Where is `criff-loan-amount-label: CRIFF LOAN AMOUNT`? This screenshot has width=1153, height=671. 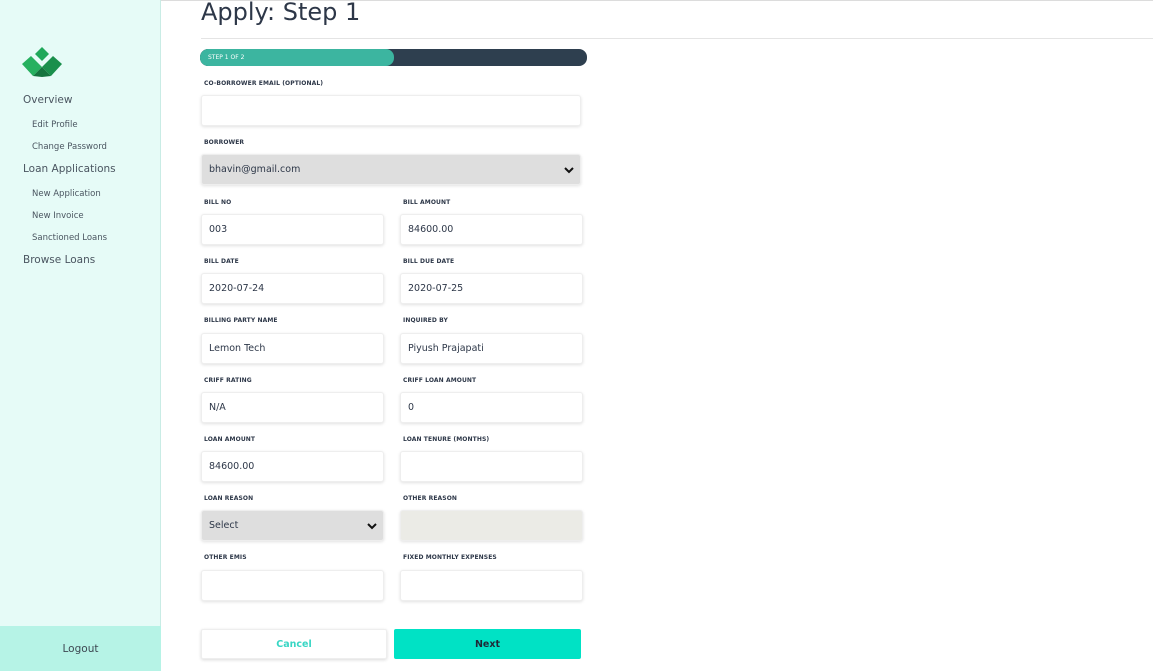
criff-loan-amount-label: CRIFF LOAN AMOUNT is located at coordinates (440, 380).